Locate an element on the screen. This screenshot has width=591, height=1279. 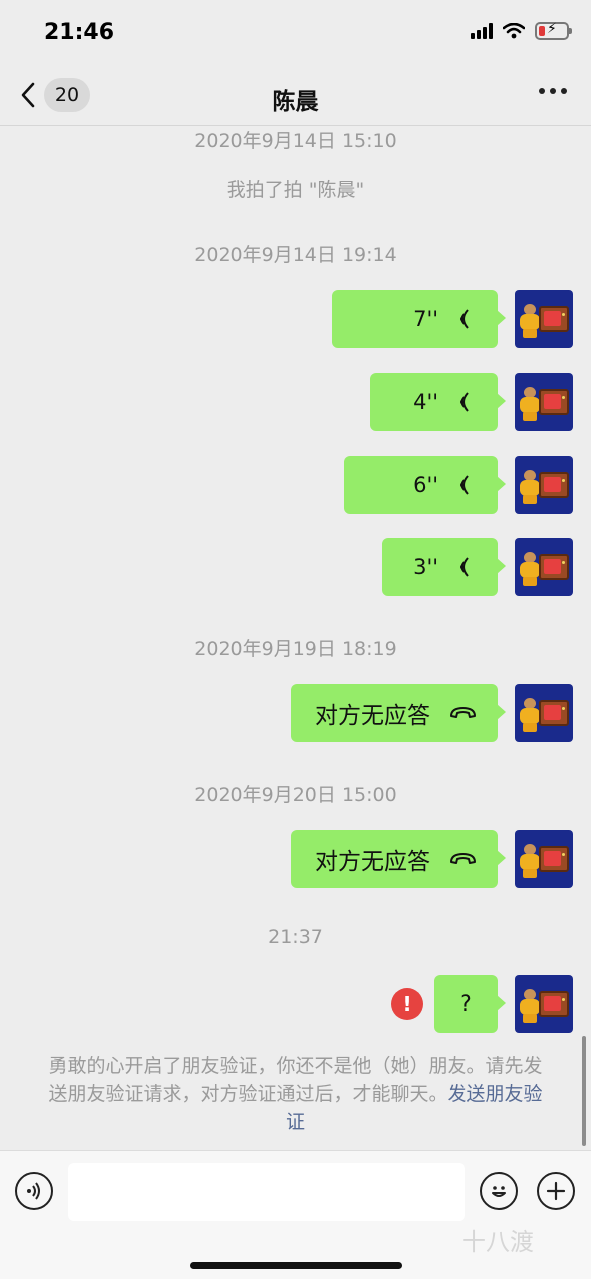
timestamp: 2020年9月14日 19:14 is located at coordinates (295, 255).